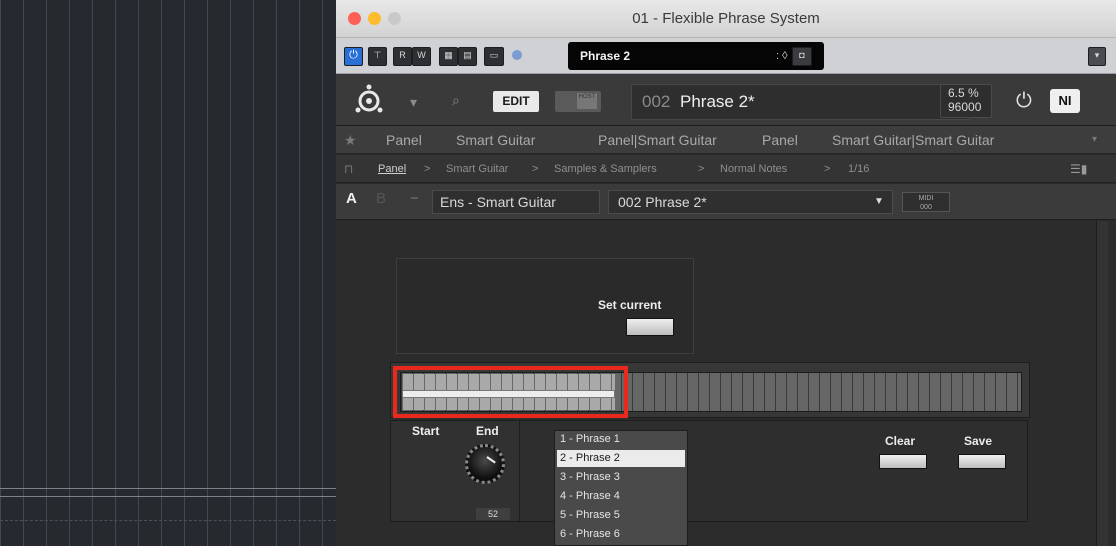 The width and height of the screenshot is (1116, 546). What do you see at coordinates (494, 56) in the screenshot?
I see `window-icon: ▭` at bounding box center [494, 56].